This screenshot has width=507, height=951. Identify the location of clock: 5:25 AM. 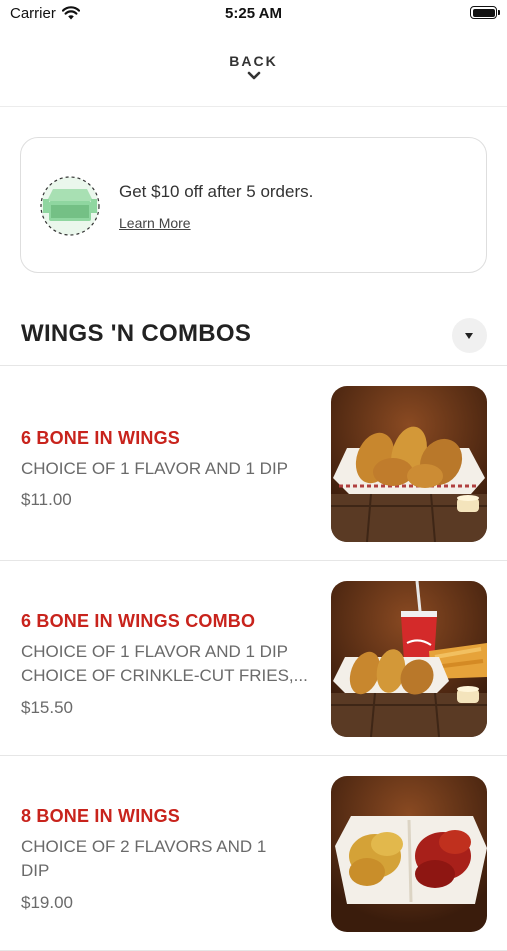
(253, 13).